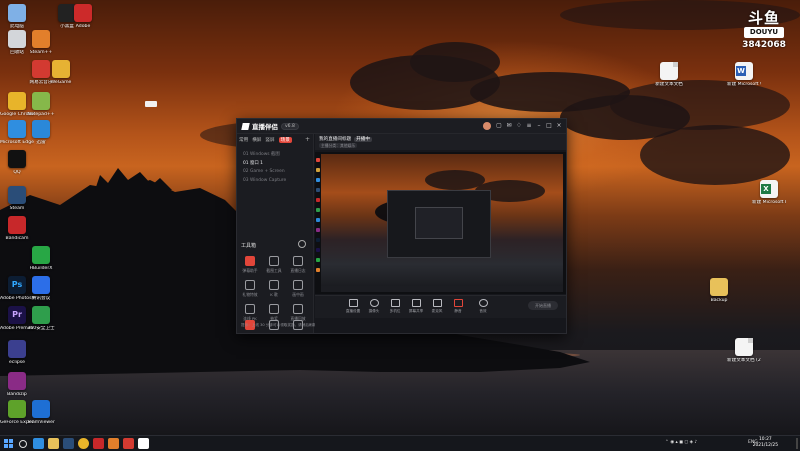 This screenshot has width=800, height=451. Describe the element at coordinates (744, 75) in the screenshot. I see `desktop-icon: 新建 Microsoft Word 文档` at that location.